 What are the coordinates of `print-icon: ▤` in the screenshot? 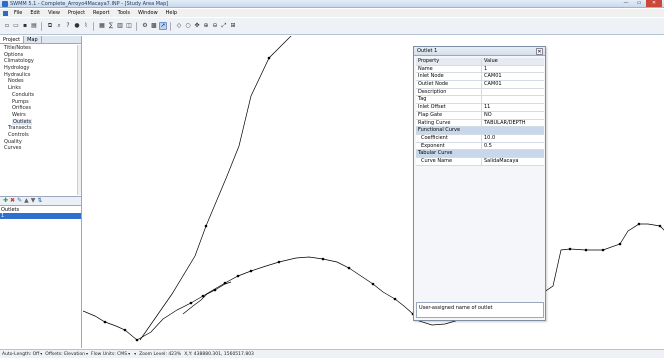 It's located at (34, 26).